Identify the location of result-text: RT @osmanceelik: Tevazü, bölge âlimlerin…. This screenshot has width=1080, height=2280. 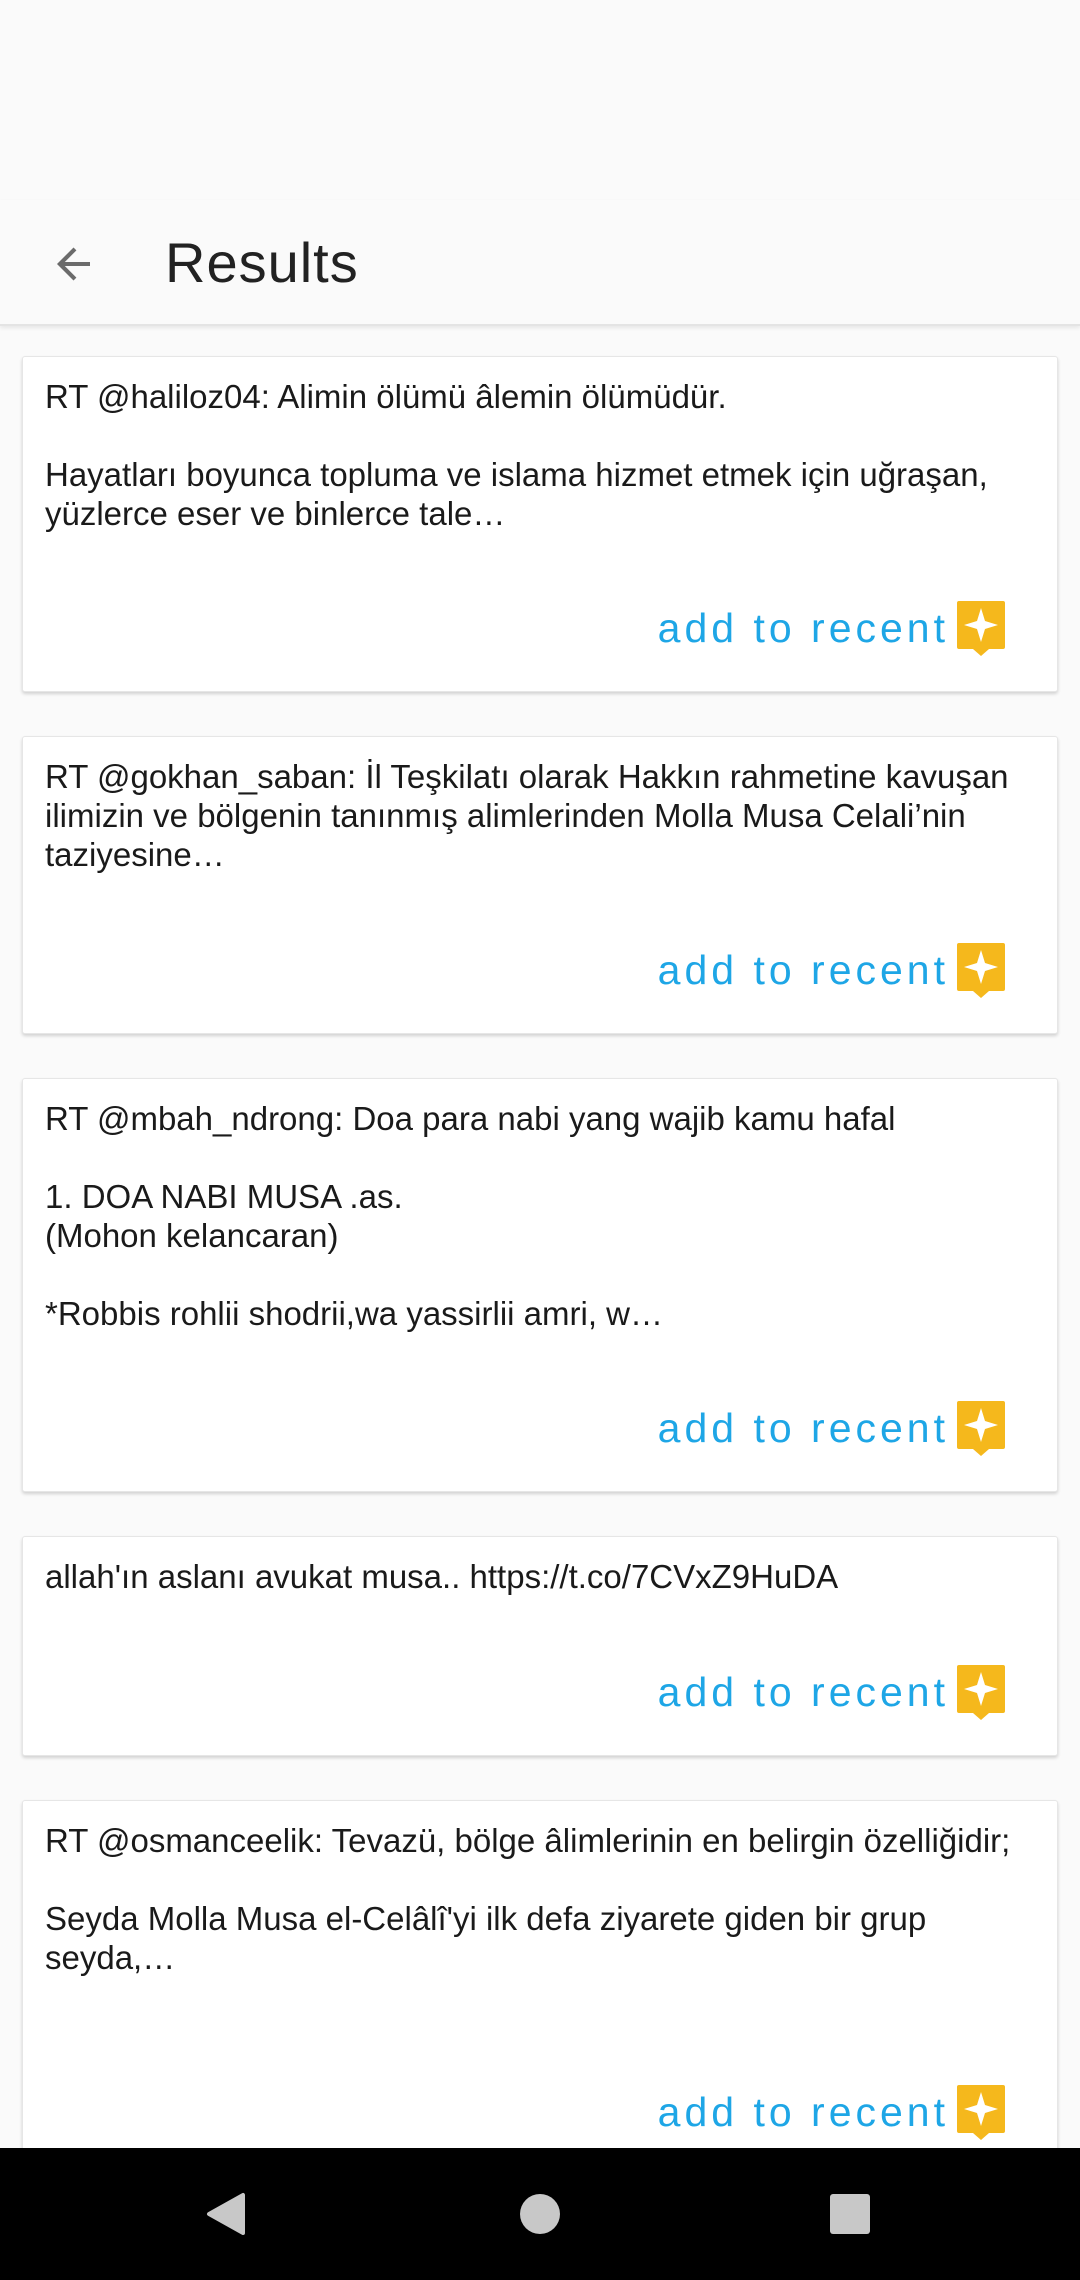
(528, 1899).